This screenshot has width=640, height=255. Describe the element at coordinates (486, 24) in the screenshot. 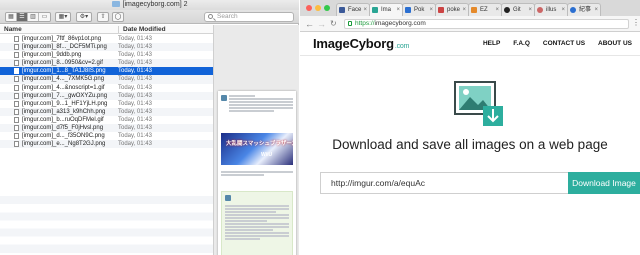

I see `url-field: https://imagecyborg.com` at that location.